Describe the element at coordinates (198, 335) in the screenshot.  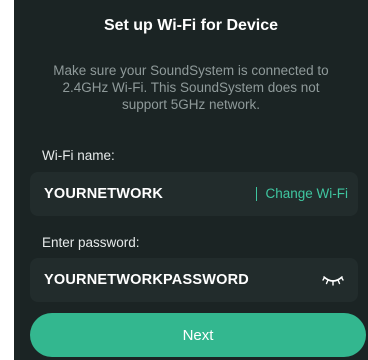
I see `next-button: Next` at that location.